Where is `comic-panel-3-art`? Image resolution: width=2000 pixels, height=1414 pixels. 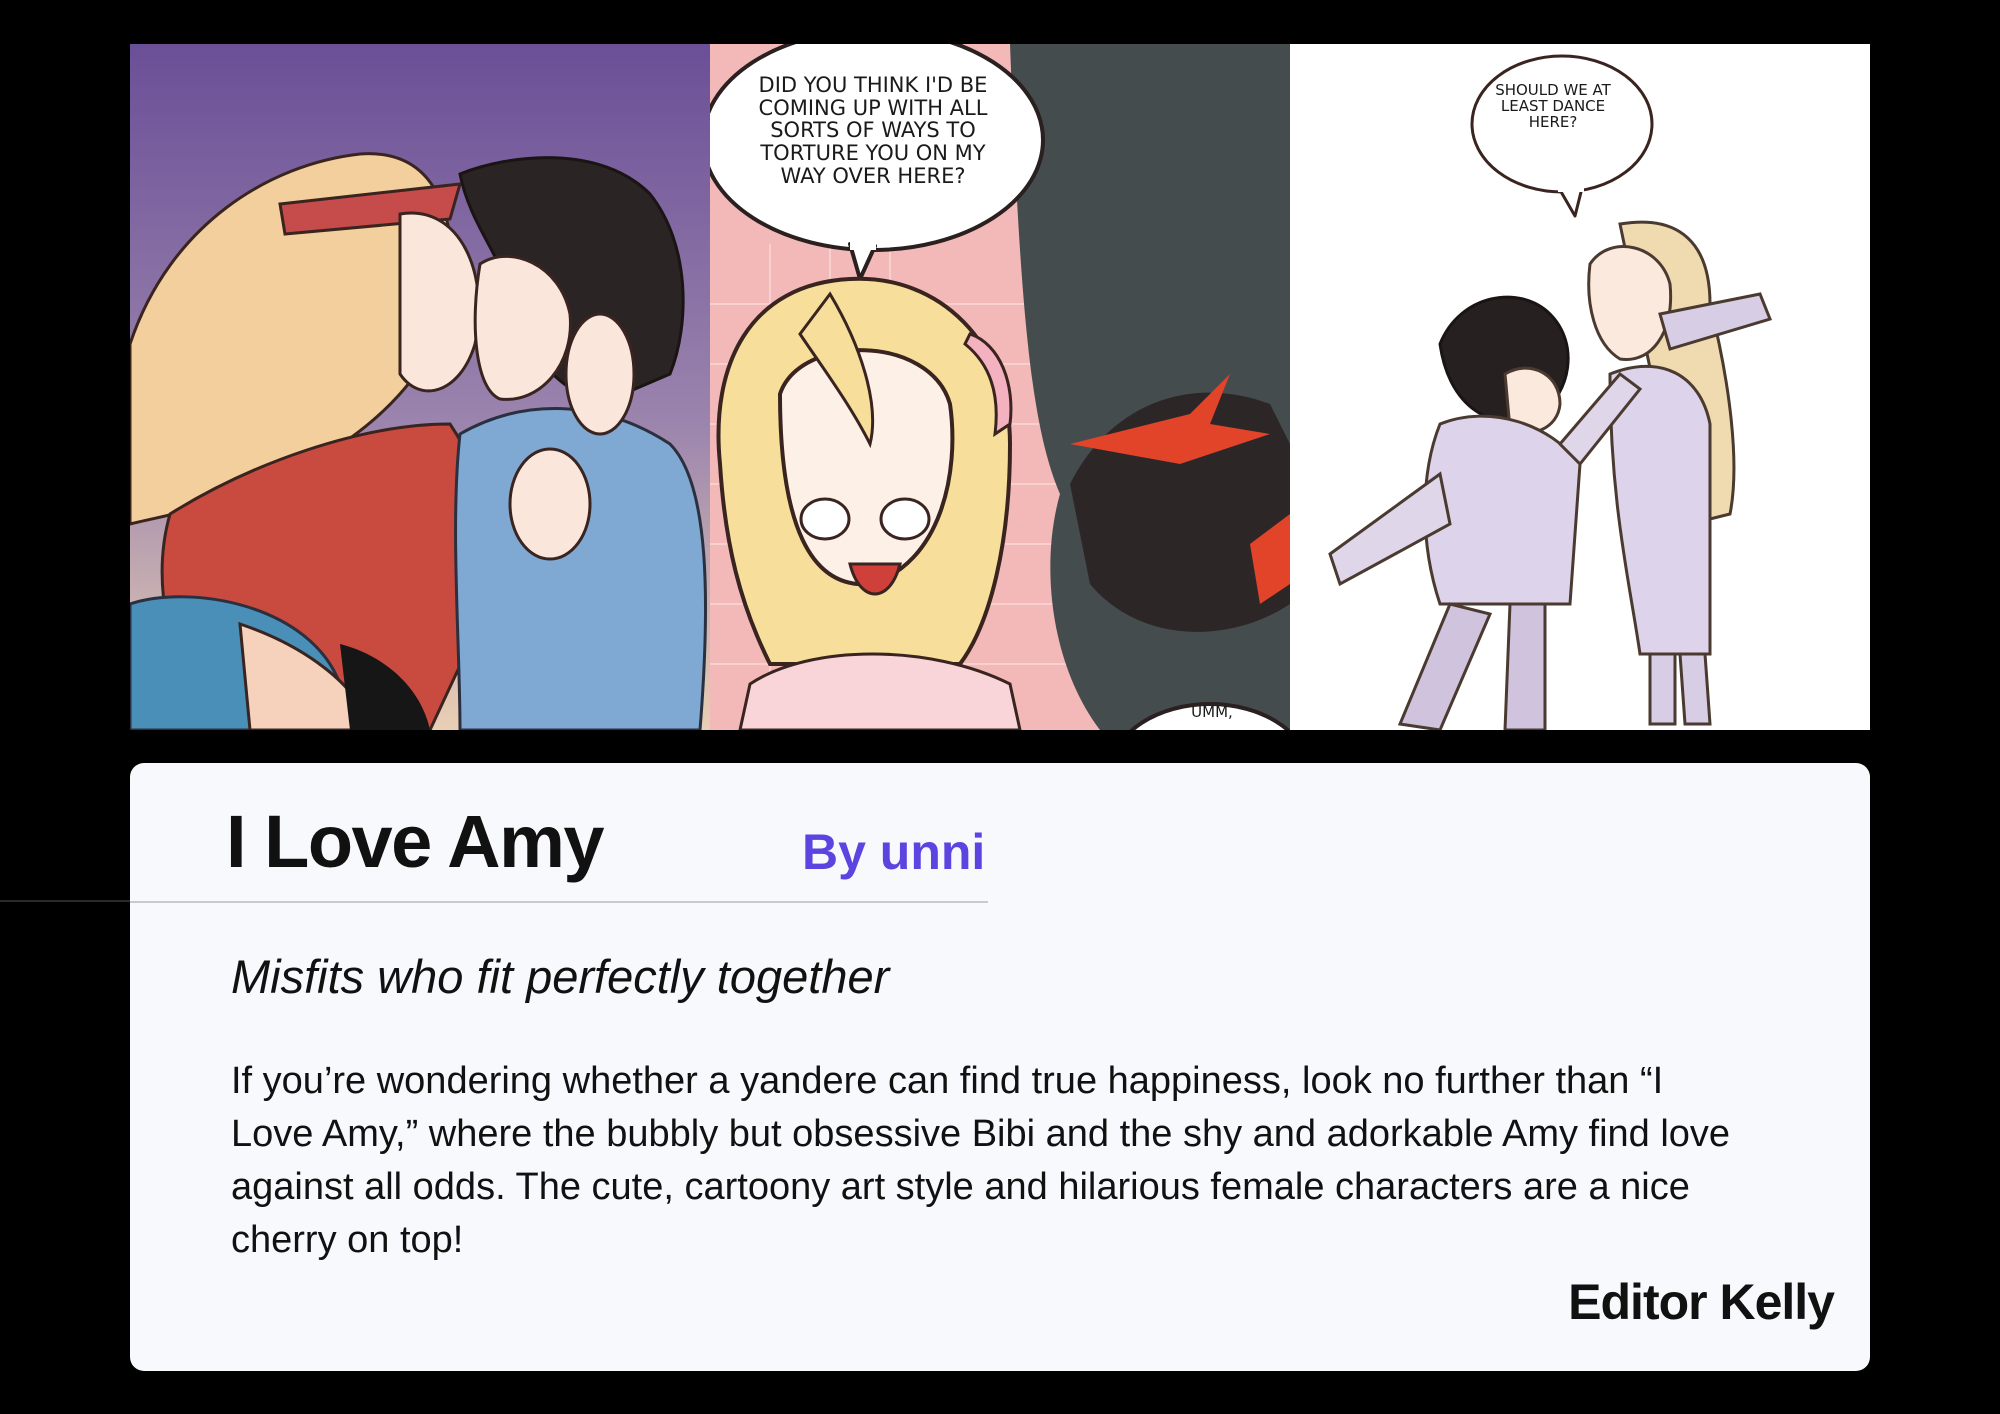 comic-panel-3-art is located at coordinates (1580, 387).